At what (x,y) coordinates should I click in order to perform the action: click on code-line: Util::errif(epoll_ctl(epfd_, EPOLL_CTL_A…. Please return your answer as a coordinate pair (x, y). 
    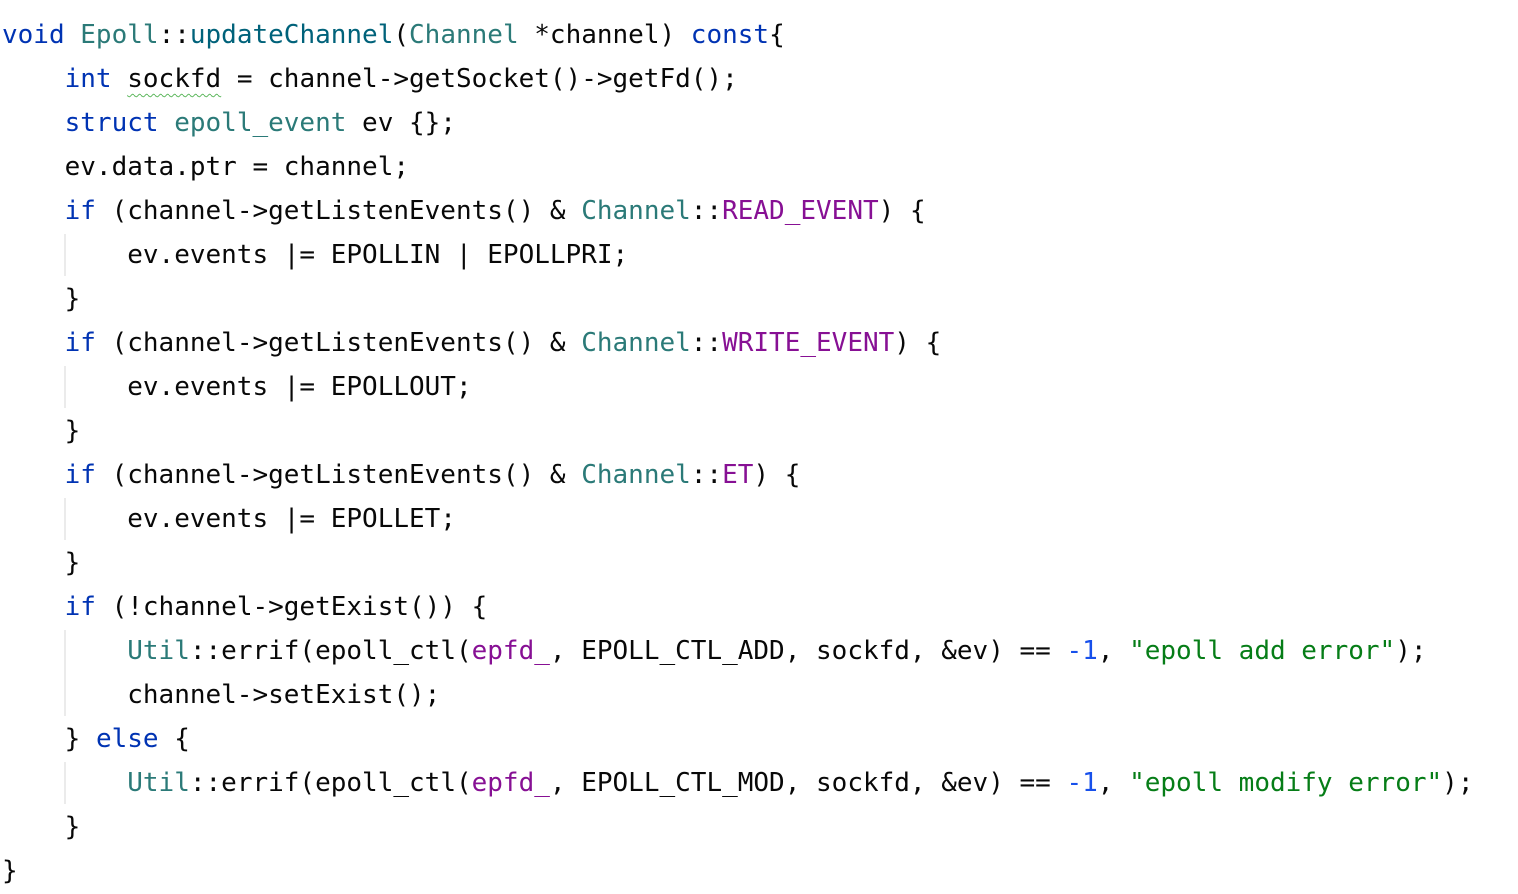
    Looking at the image, I should click on (714, 651).